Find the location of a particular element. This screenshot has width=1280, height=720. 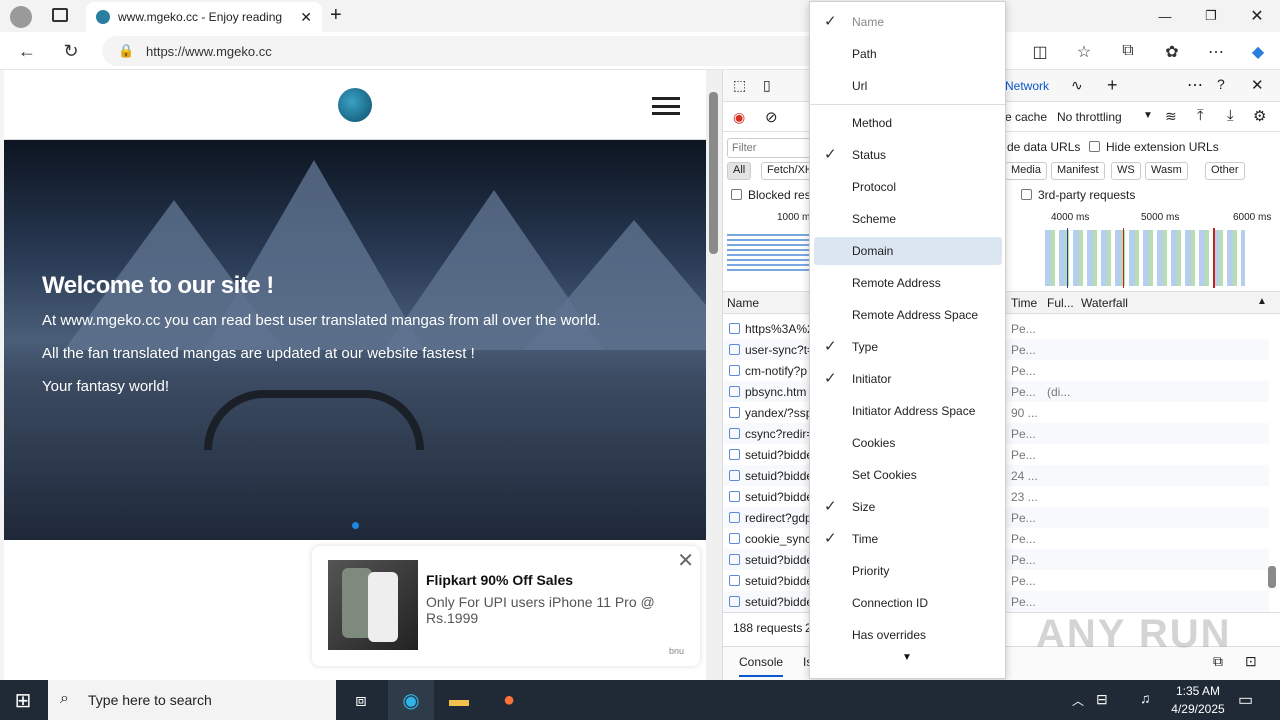

sort-ascending-icon: ▲ is located at coordinates (1262, 301).